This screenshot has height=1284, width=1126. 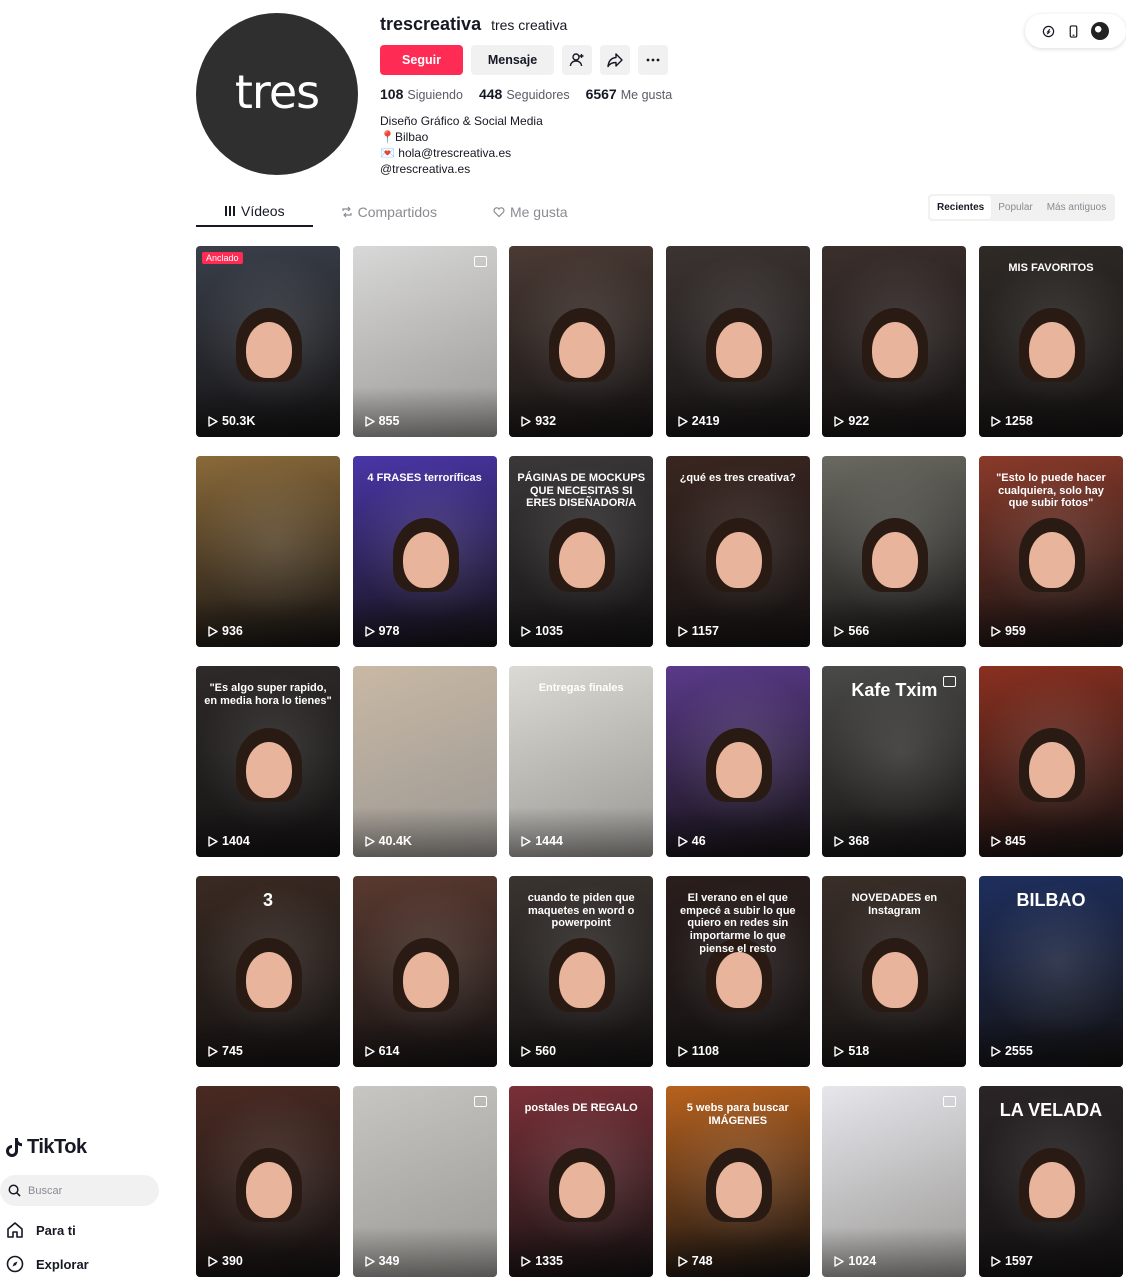 What do you see at coordinates (1015, 207) in the screenshot?
I see `sort-popular: Popular` at bounding box center [1015, 207].